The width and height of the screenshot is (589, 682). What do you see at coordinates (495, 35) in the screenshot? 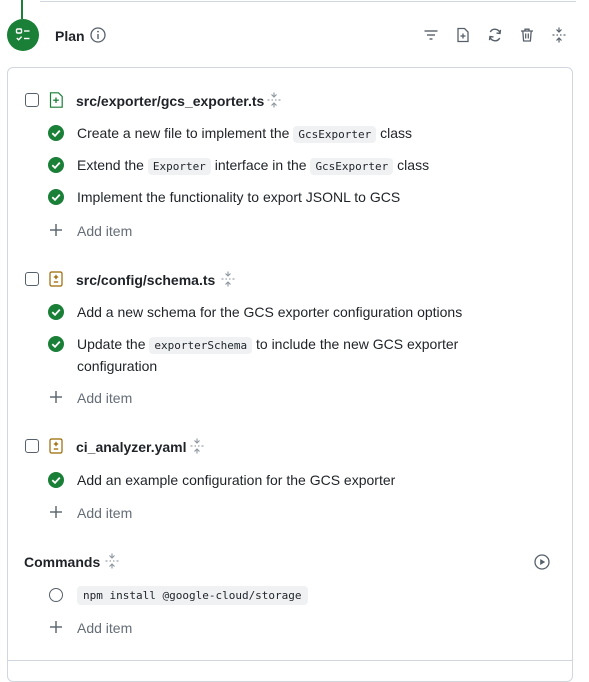
I see `refresh-icon` at bounding box center [495, 35].